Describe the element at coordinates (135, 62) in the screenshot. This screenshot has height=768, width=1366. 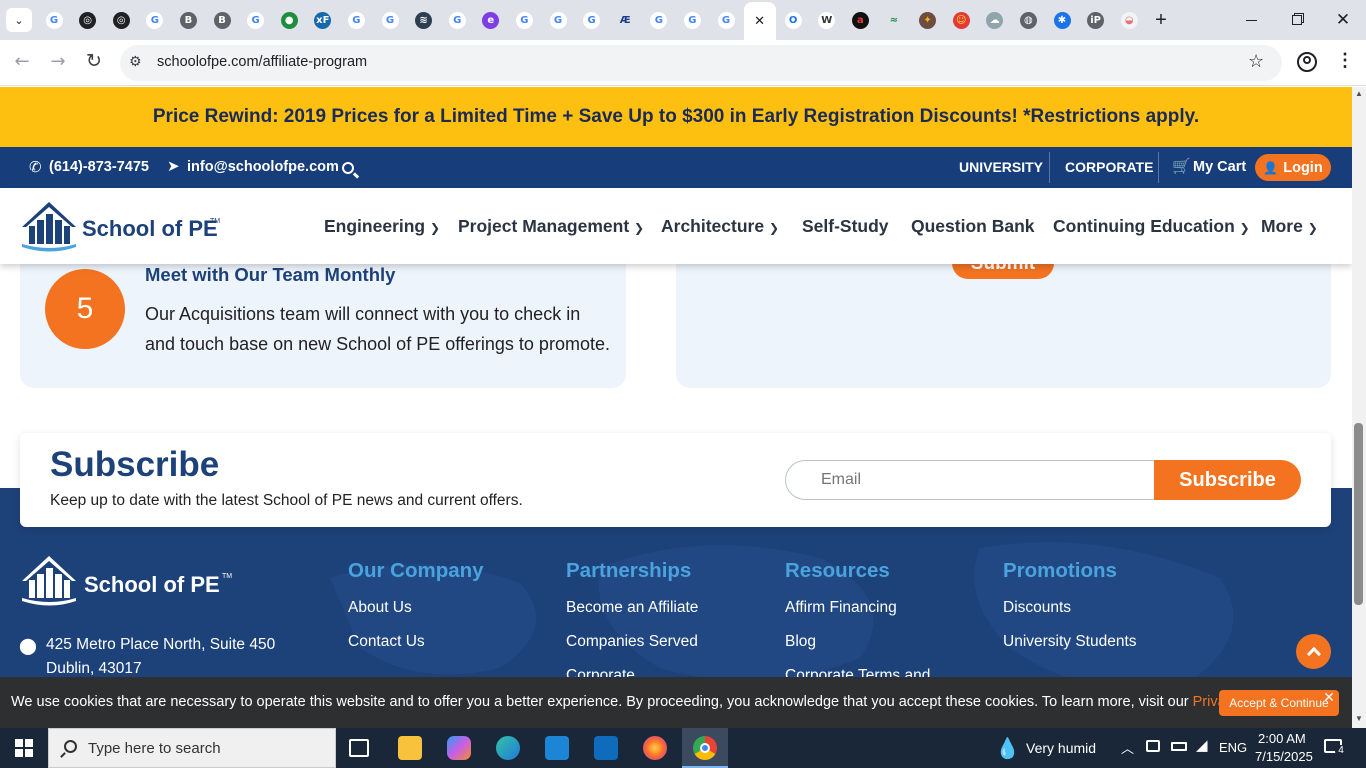
I see `site-info-icon: ⚙` at that location.